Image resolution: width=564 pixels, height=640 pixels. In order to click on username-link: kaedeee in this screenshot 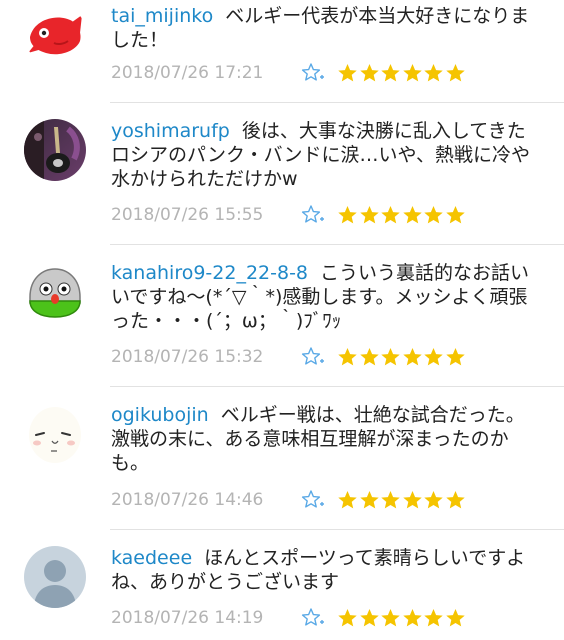, I will do `click(151, 558)`.